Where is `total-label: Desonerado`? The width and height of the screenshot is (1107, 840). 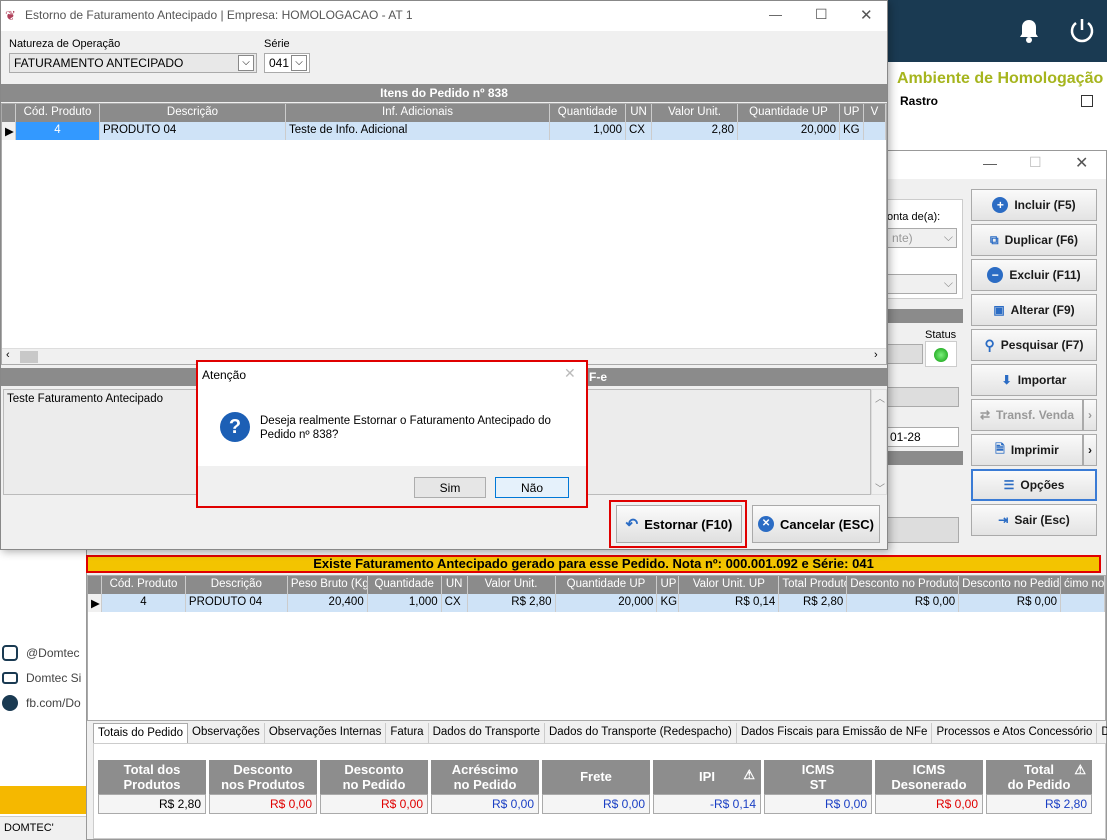
total-label: Desonerado is located at coordinates (929, 784).